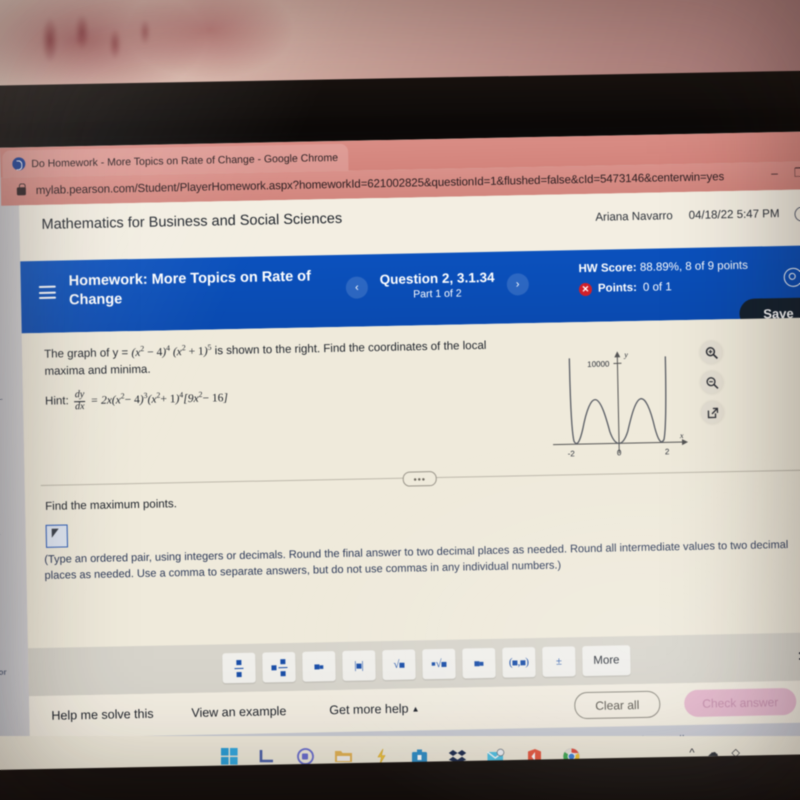  What do you see at coordinates (437, 294) in the screenshot?
I see `question-part: Part 1 of 2` at bounding box center [437, 294].